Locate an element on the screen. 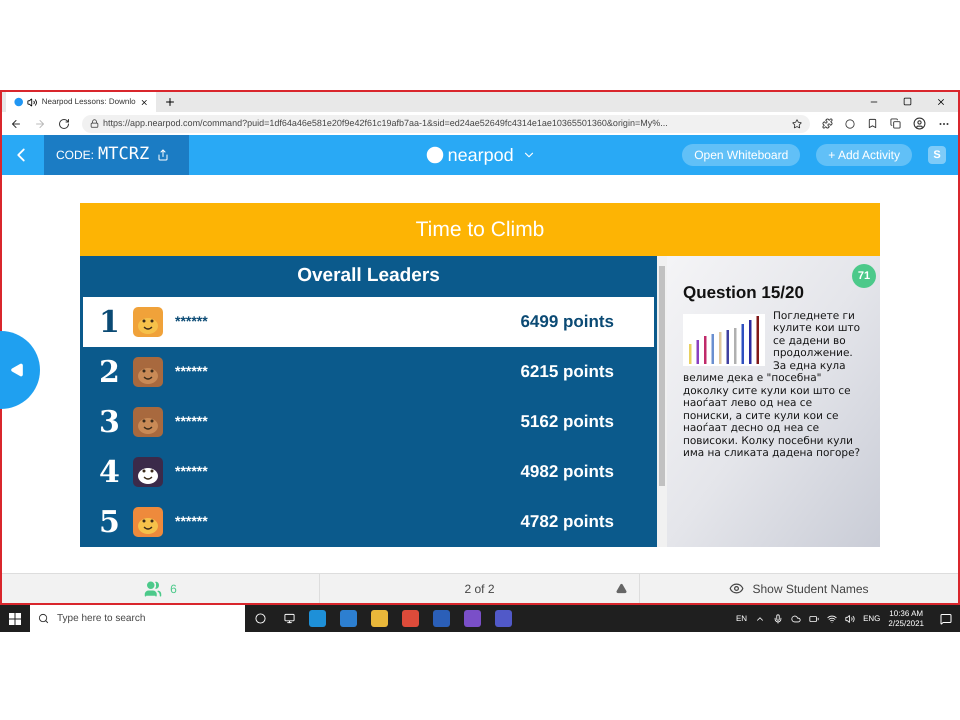  cloud-icon is located at coordinates (796, 619).